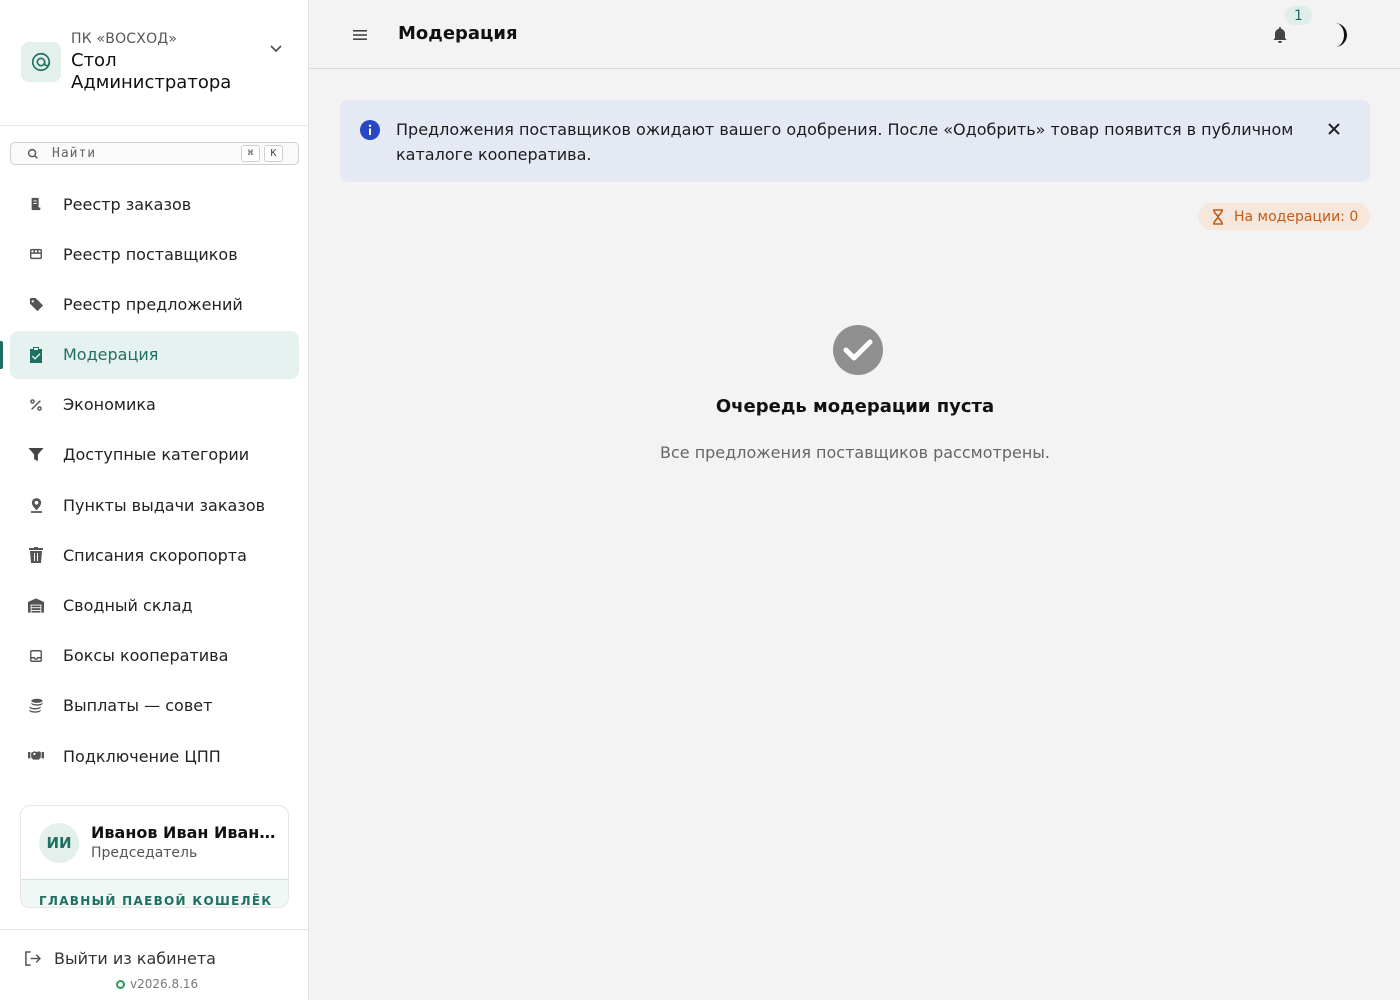 Image resolution: width=1400 pixels, height=1000 pixels. I want to click on user-name: Иванов Иван Иванович, so click(183, 832).